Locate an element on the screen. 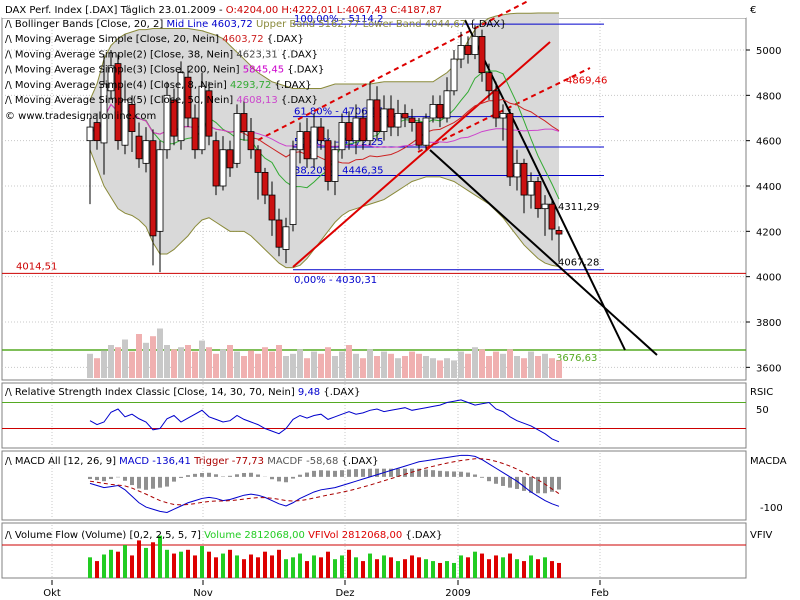  y-tick-label: 4800 is located at coordinates (768, 96).